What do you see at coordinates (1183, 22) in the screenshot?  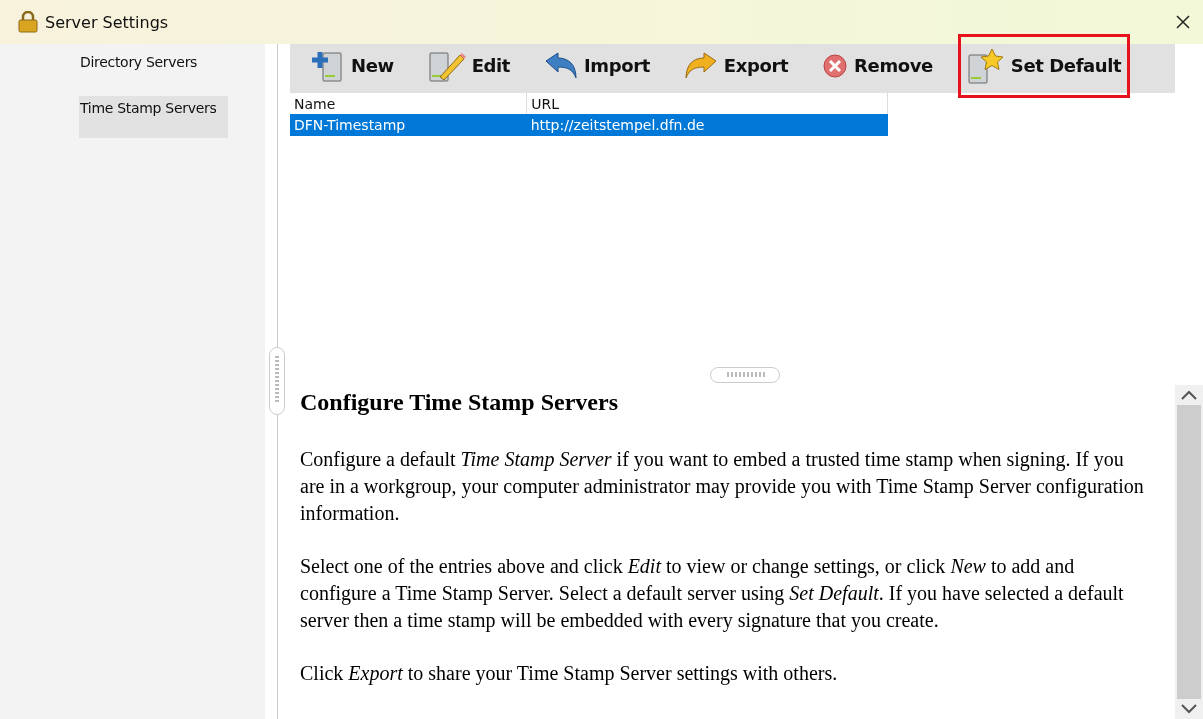 I see `close-icon` at bounding box center [1183, 22].